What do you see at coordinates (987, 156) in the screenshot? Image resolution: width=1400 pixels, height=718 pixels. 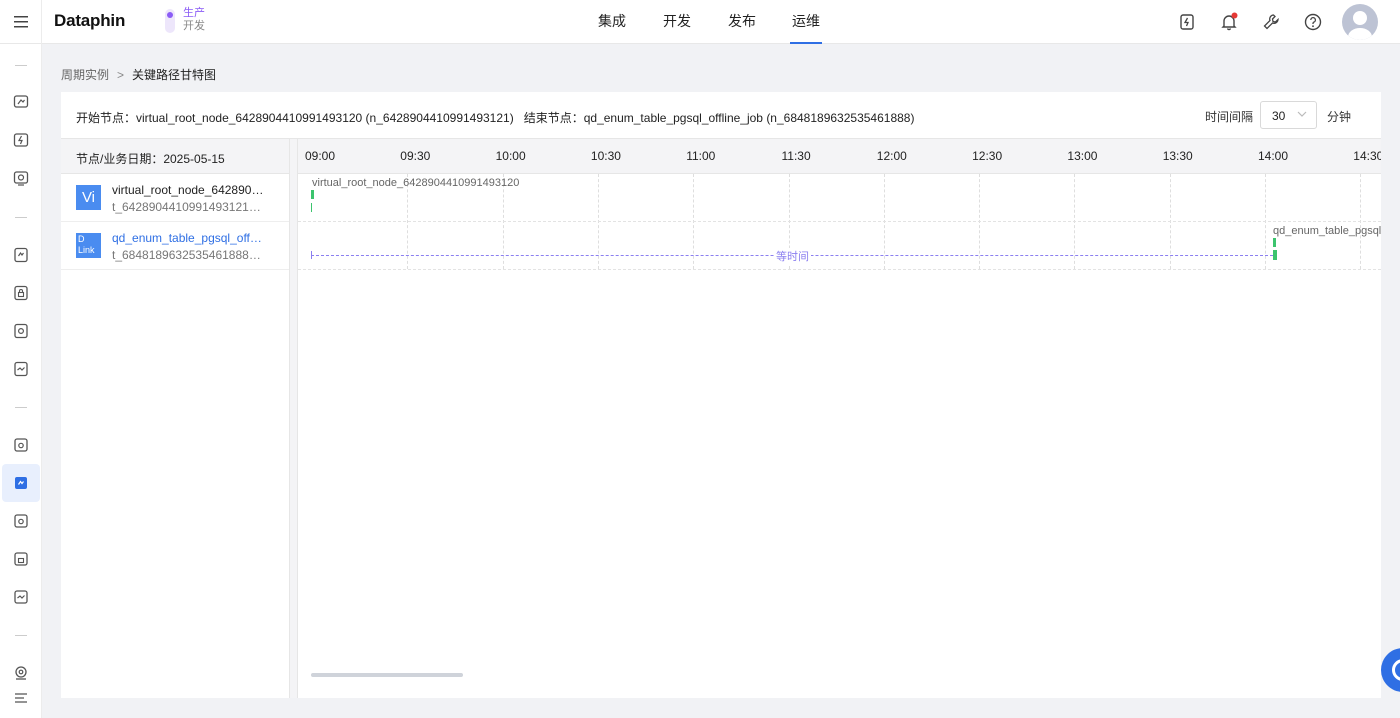 I see `time-tick-label: 12:30` at bounding box center [987, 156].